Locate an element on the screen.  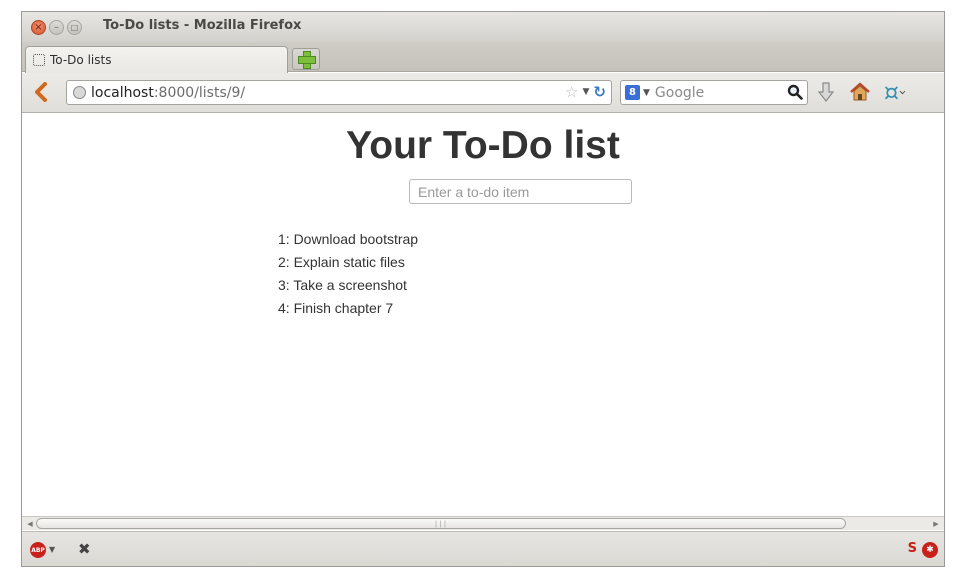
adblock-icon: ABP is located at coordinates (38, 550).